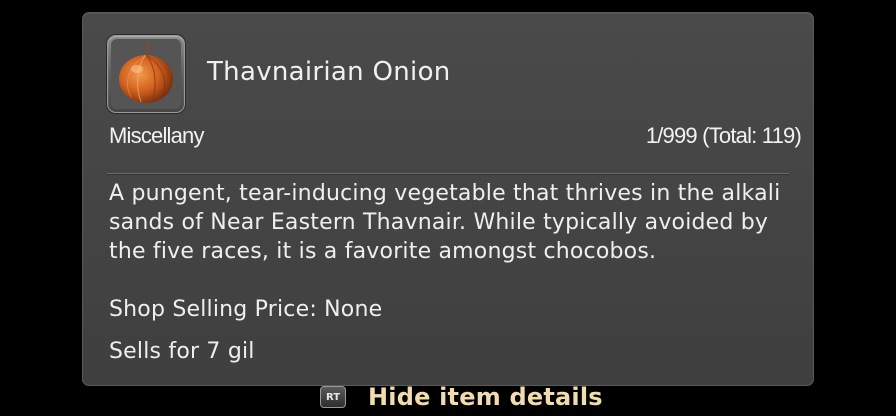  What do you see at coordinates (329, 72) in the screenshot?
I see `item-name: Thavnairian Onion` at bounding box center [329, 72].